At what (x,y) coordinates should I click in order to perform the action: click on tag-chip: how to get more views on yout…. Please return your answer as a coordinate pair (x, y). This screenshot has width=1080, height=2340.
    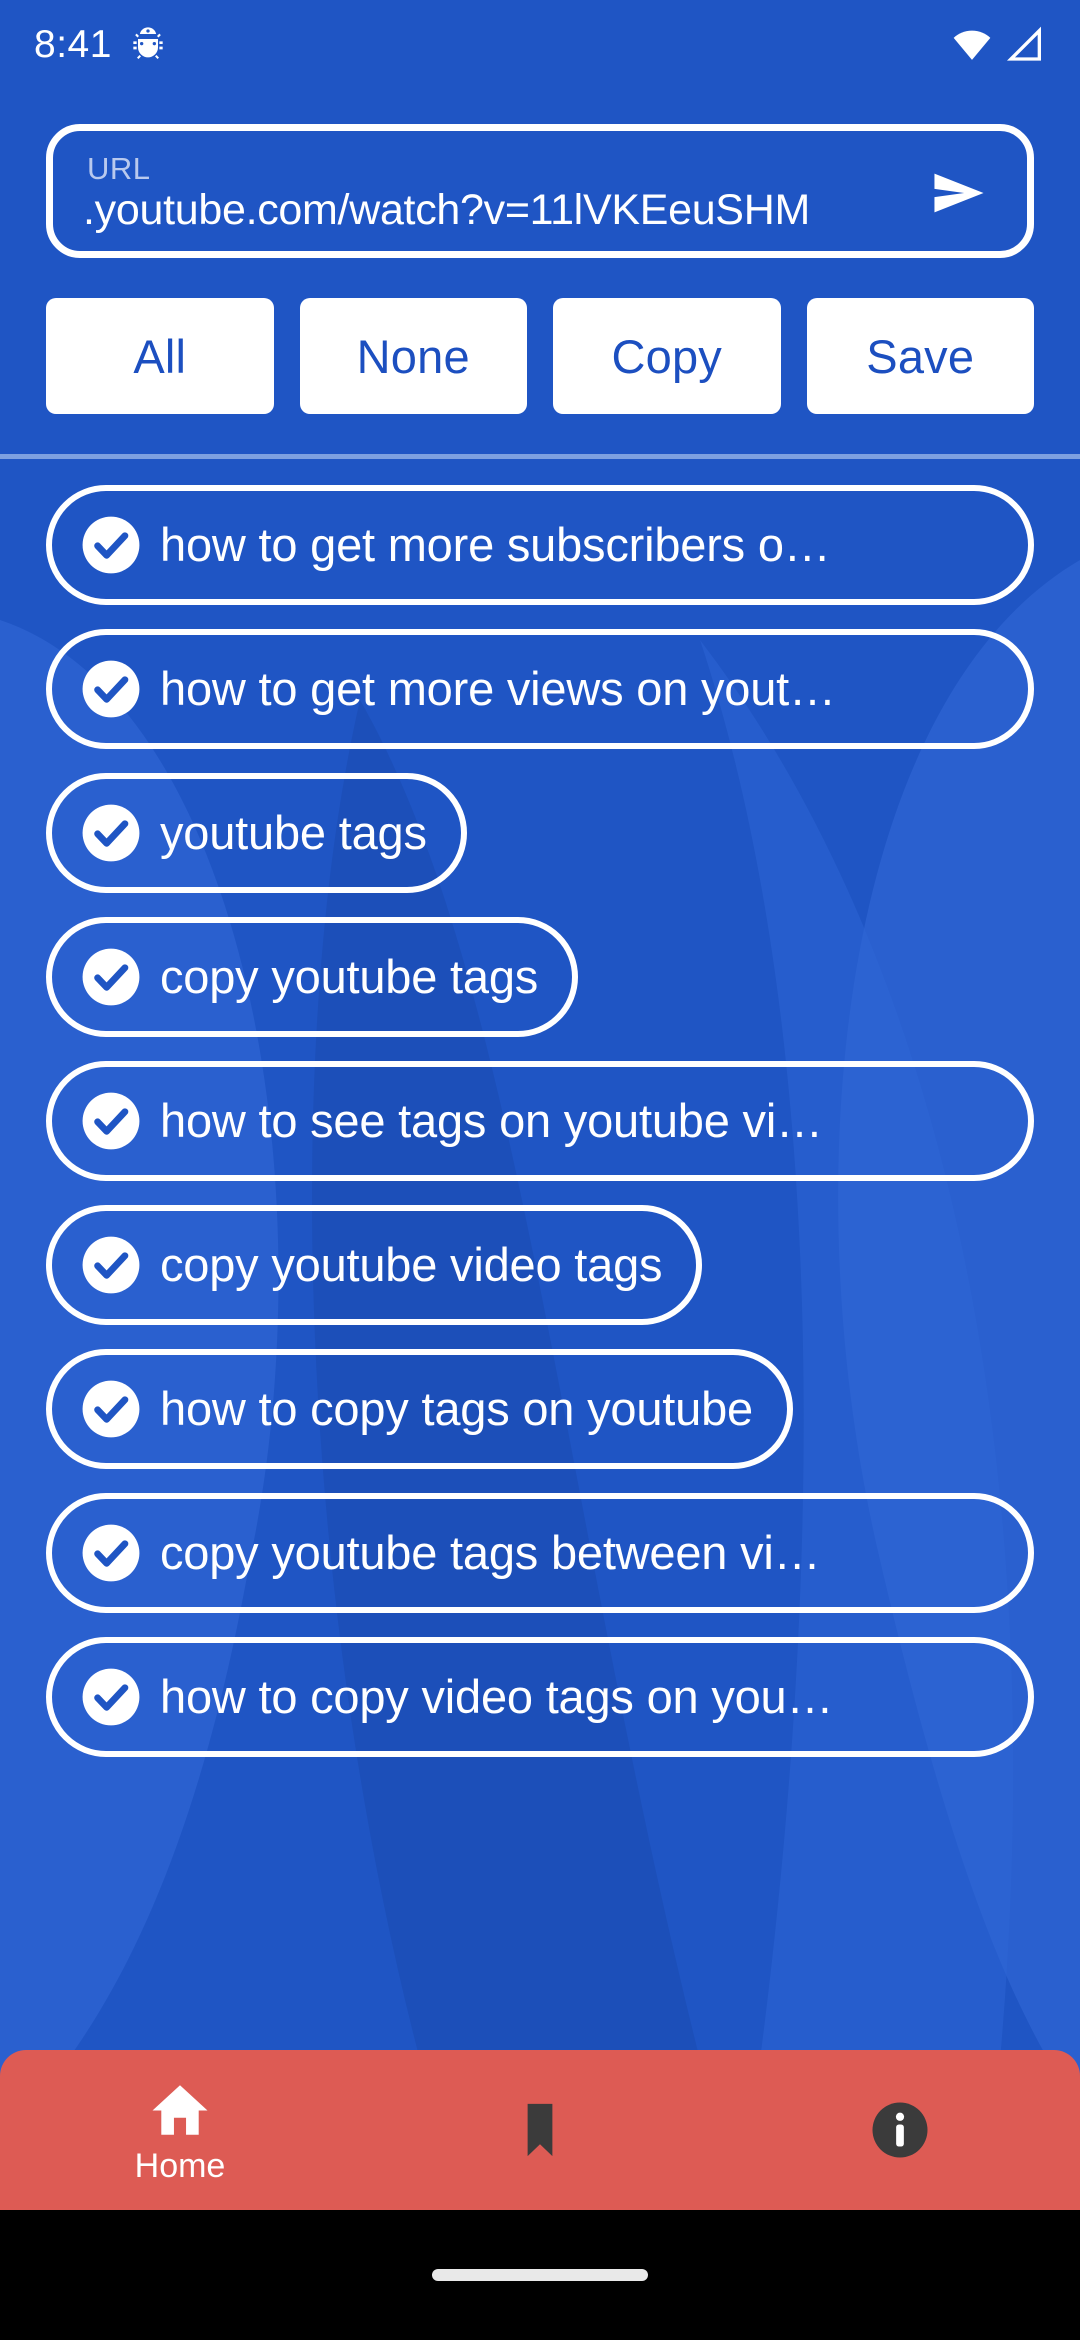
    Looking at the image, I should click on (540, 689).